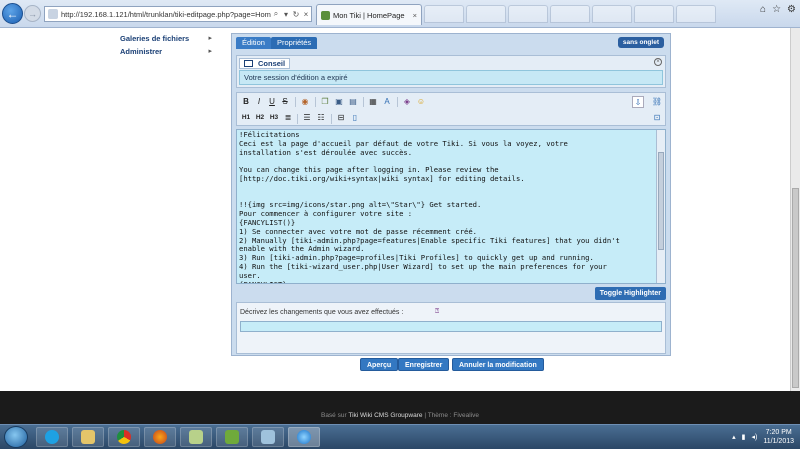 The image size is (800, 449). I want to click on cancel-edit-button: Annuler la modification, so click(498, 364).